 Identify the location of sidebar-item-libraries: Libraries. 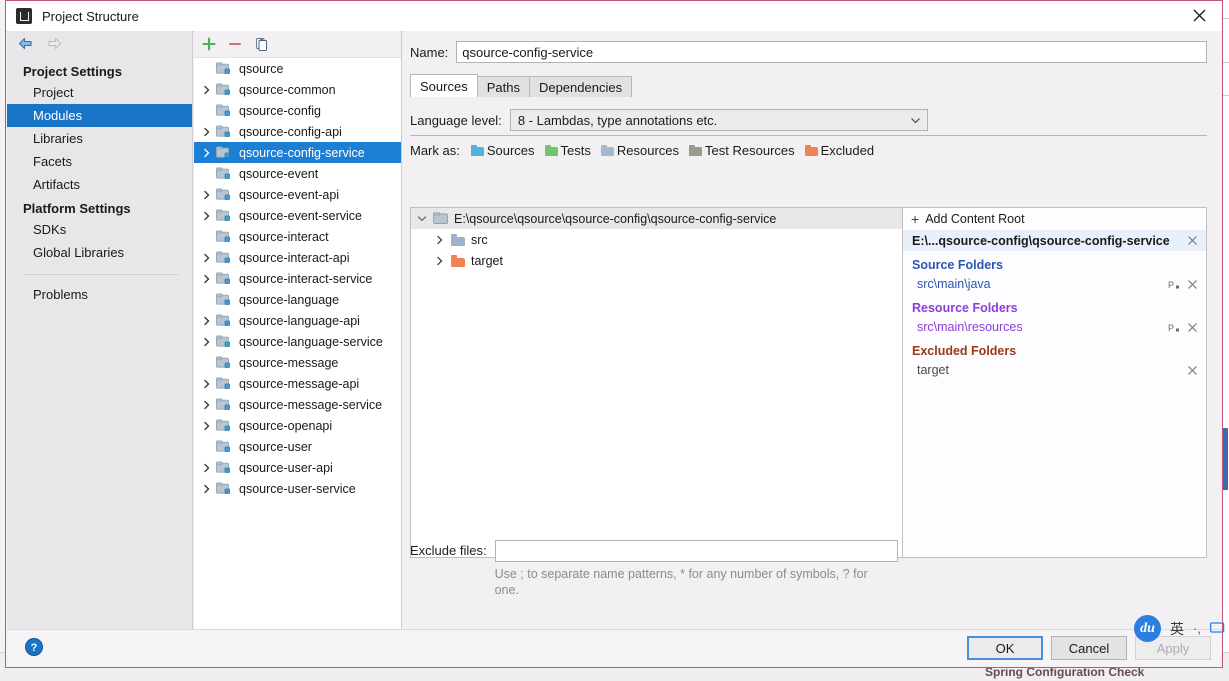
(99, 138).